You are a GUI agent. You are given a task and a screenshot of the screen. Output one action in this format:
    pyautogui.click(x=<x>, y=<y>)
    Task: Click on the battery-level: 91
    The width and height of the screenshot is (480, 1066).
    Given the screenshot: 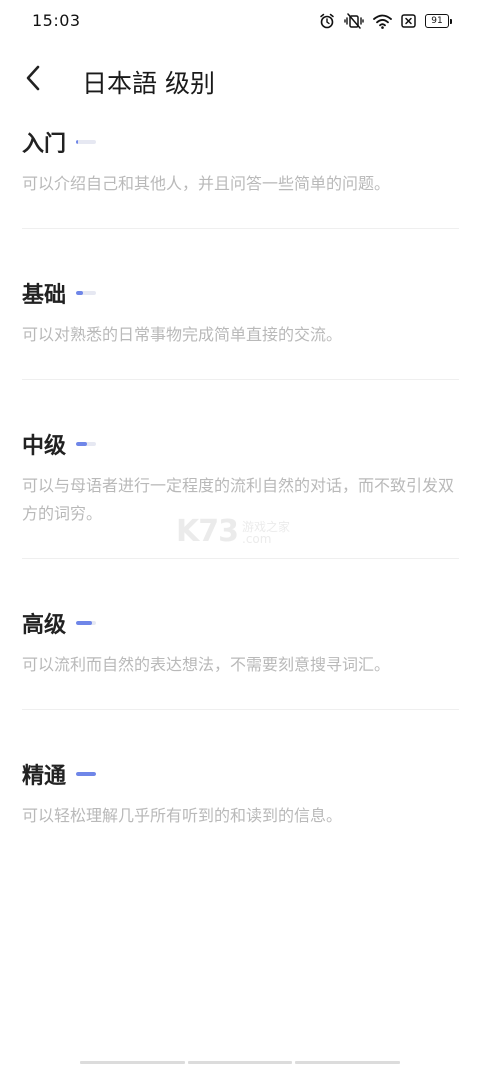 What is the action you would take?
    pyautogui.click(x=437, y=21)
    